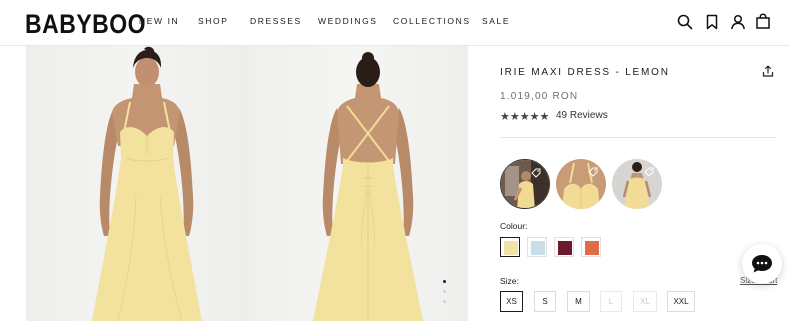 The width and height of the screenshot is (790, 321). Describe the element at coordinates (509, 281) in the screenshot. I see `size-label: Size:` at that location.